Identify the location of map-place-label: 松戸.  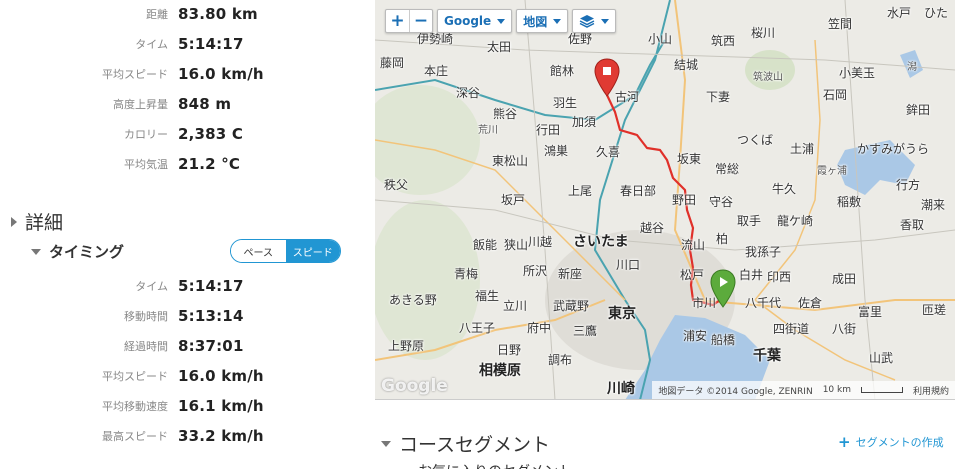
(692, 275).